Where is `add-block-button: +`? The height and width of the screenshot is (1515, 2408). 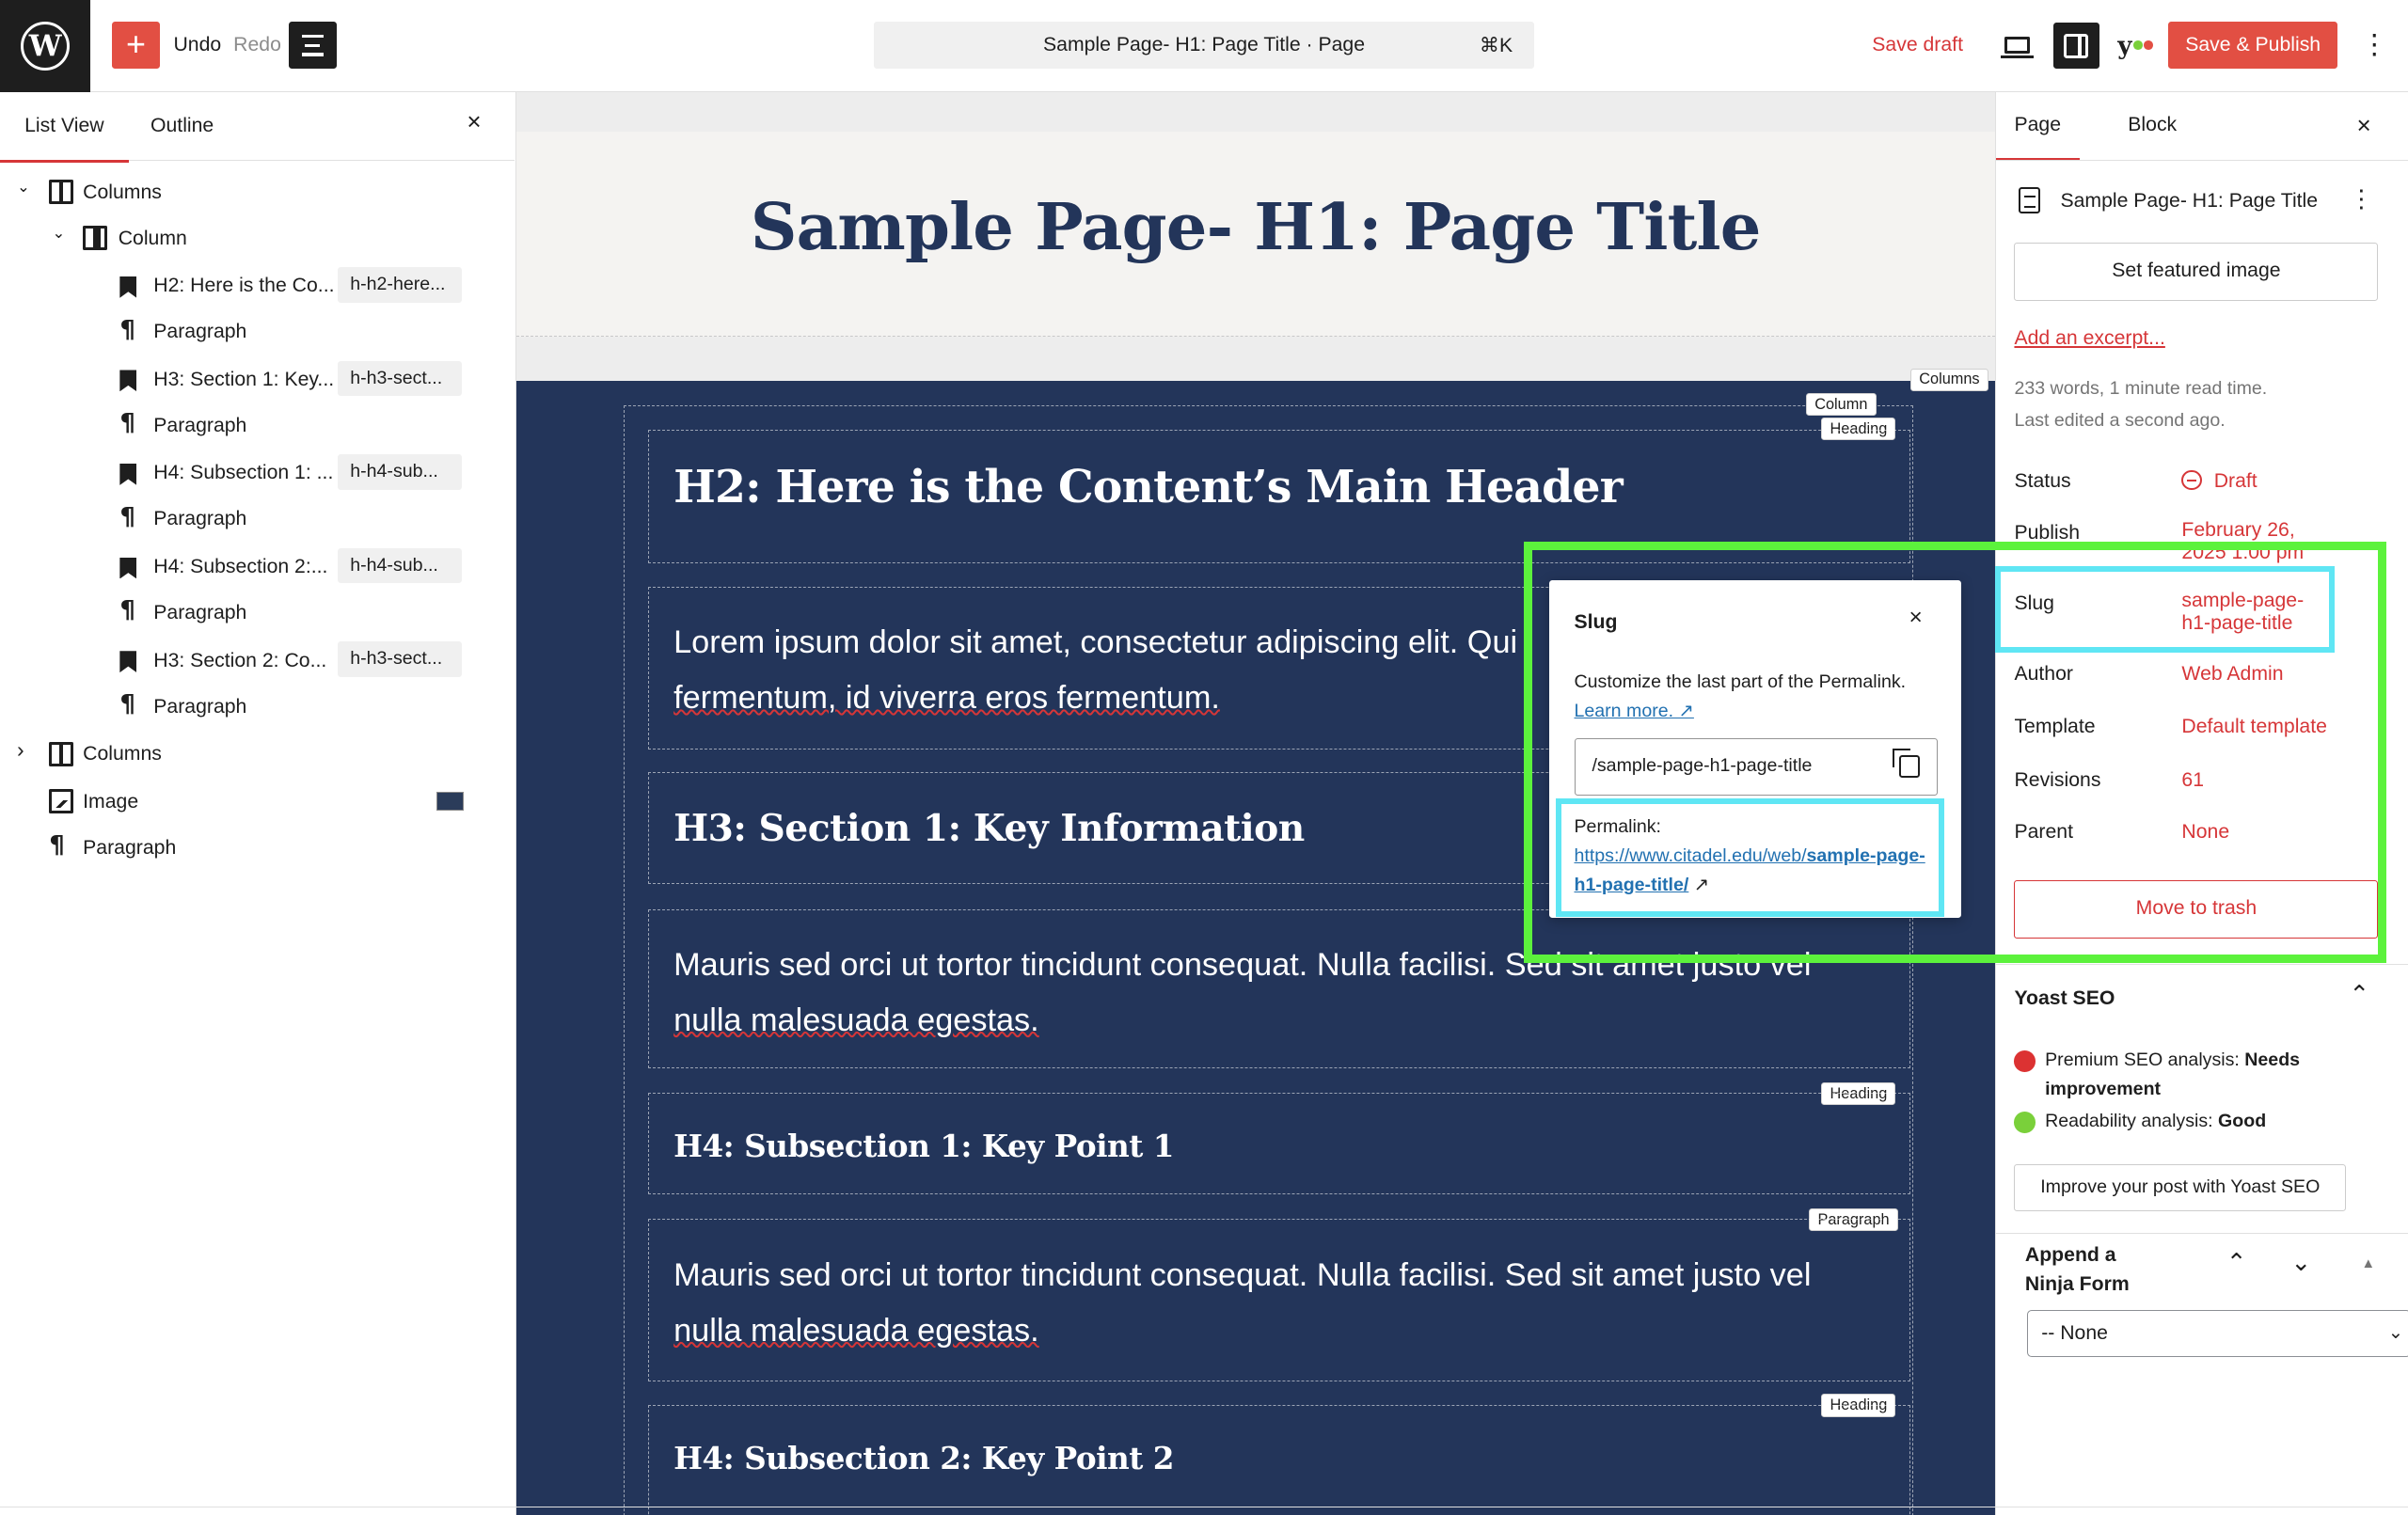 add-block-button: + is located at coordinates (136, 45).